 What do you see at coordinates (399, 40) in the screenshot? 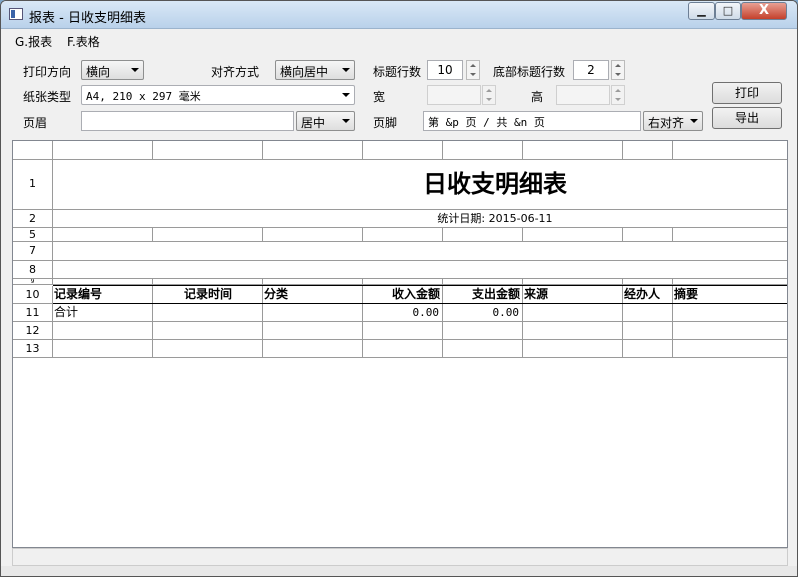
I see `menu-bar: G.报表 F.表格` at bounding box center [399, 40].